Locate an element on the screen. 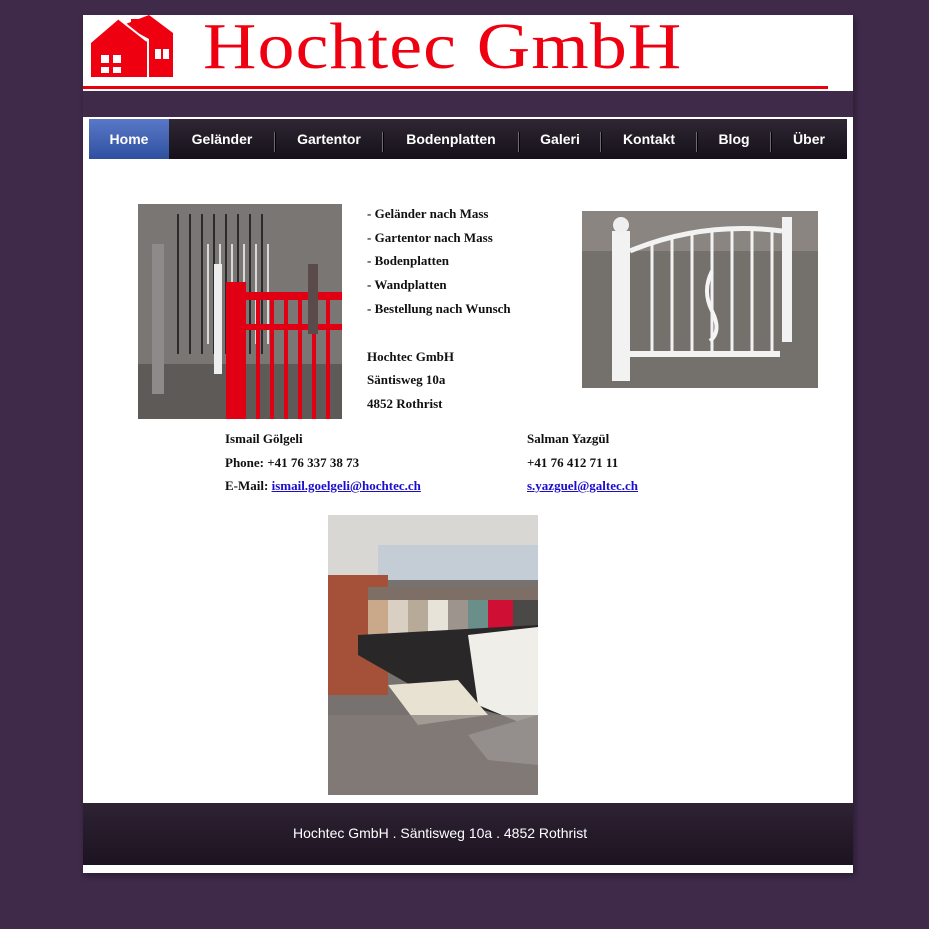 Image resolution: width=929 pixels, height=929 pixels. service-item: - Bestellung nach Wunsch is located at coordinates (439, 308).